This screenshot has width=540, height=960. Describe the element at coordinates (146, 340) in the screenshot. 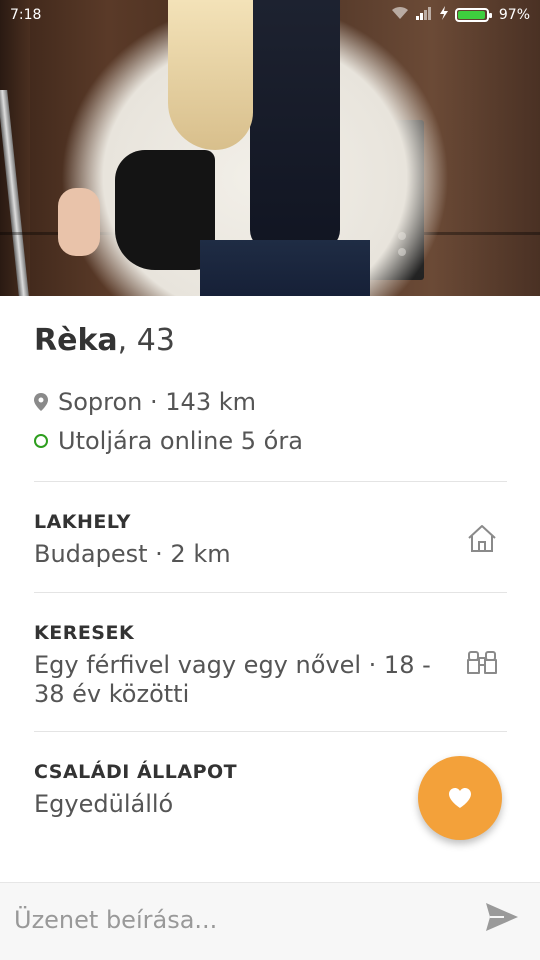

I see `profile-age: , 43` at that location.